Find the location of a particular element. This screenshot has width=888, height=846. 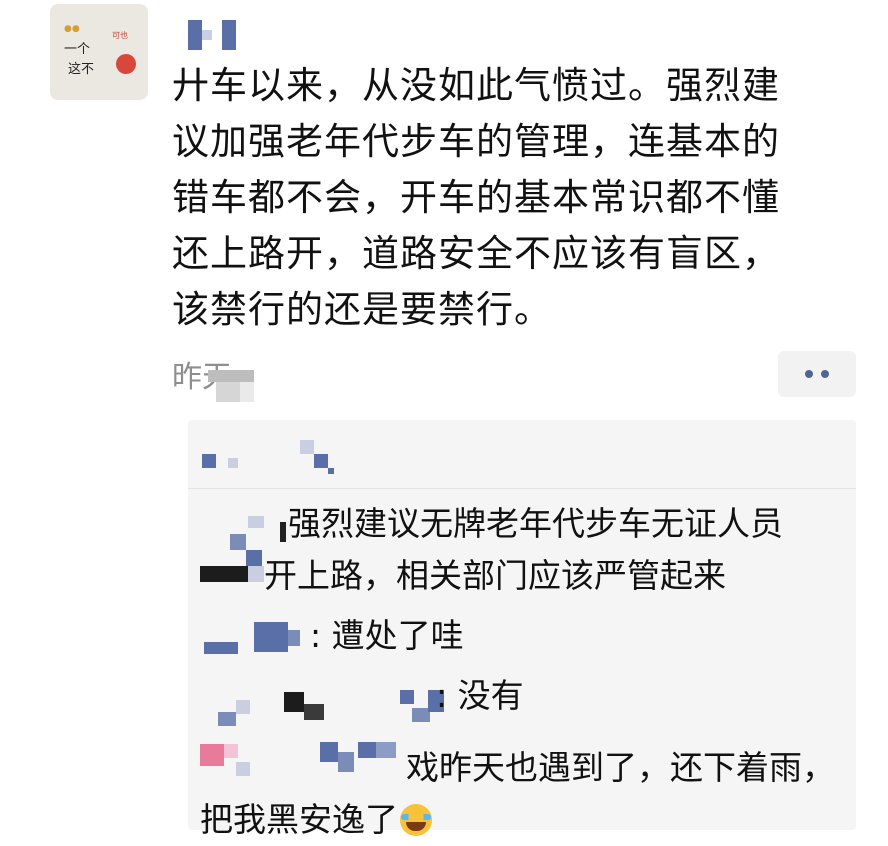

comment-text: : 遭处了哇 is located at coordinates (387, 635).